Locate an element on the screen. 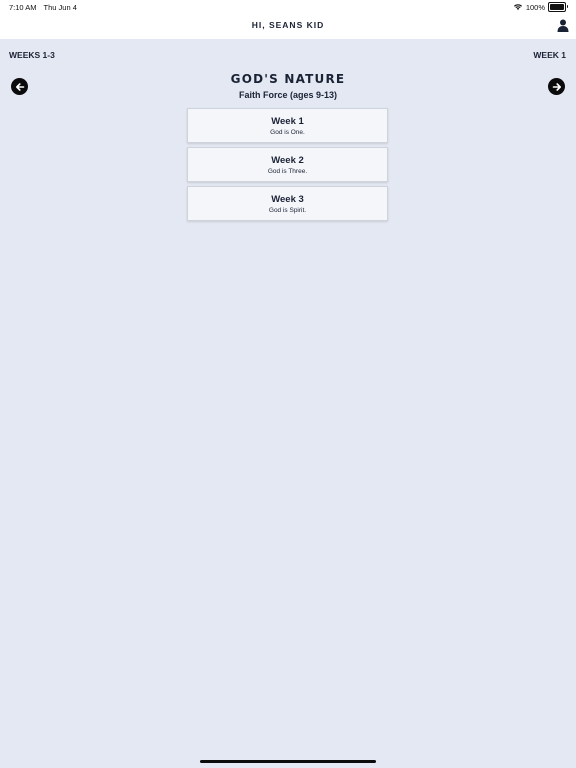  week-card-1: Week 1 God is One. is located at coordinates (287, 125).